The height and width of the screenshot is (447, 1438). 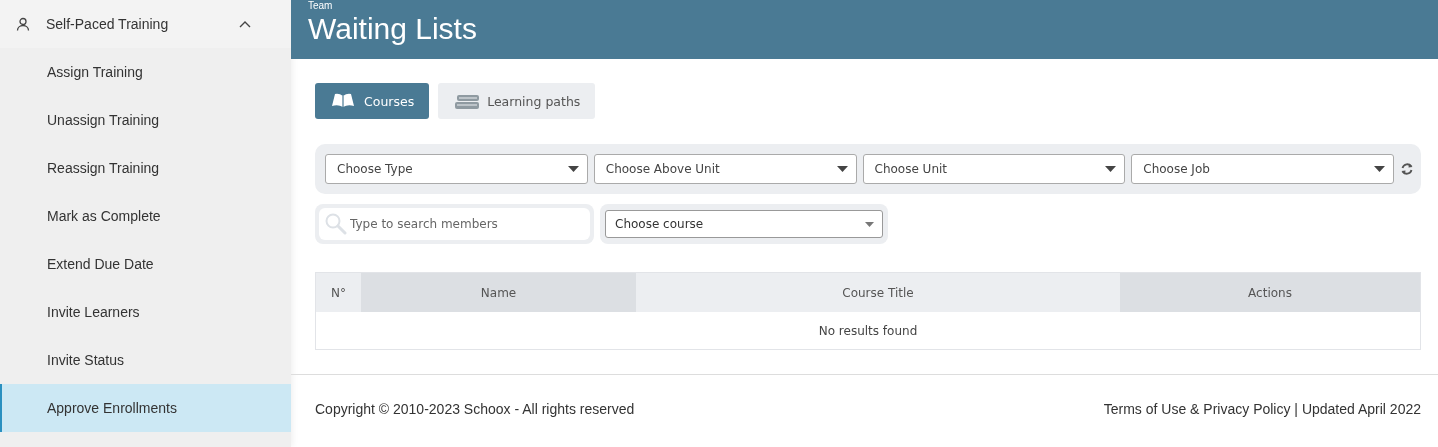 What do you see at coordinates (145, 168) in the screenshot?
I see `sidebar-item: Reassign Training` at bounding box center [145, 168].